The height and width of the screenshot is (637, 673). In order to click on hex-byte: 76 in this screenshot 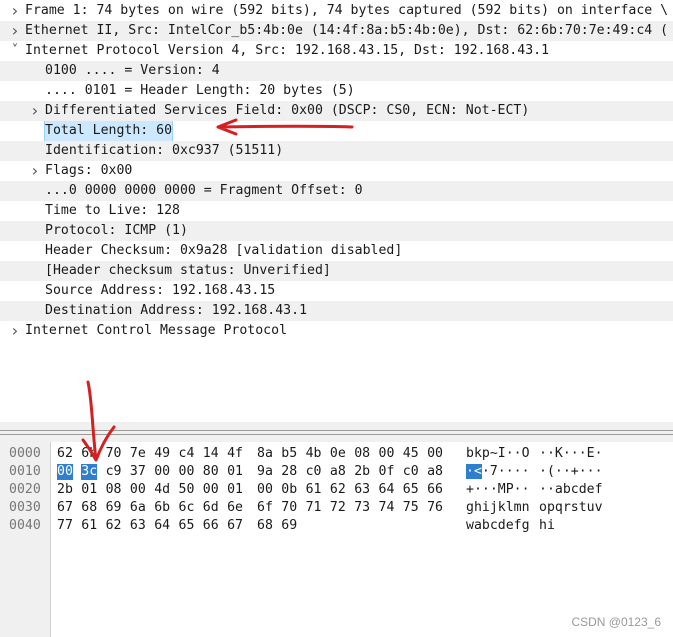, I will do `click(435, 508)`.